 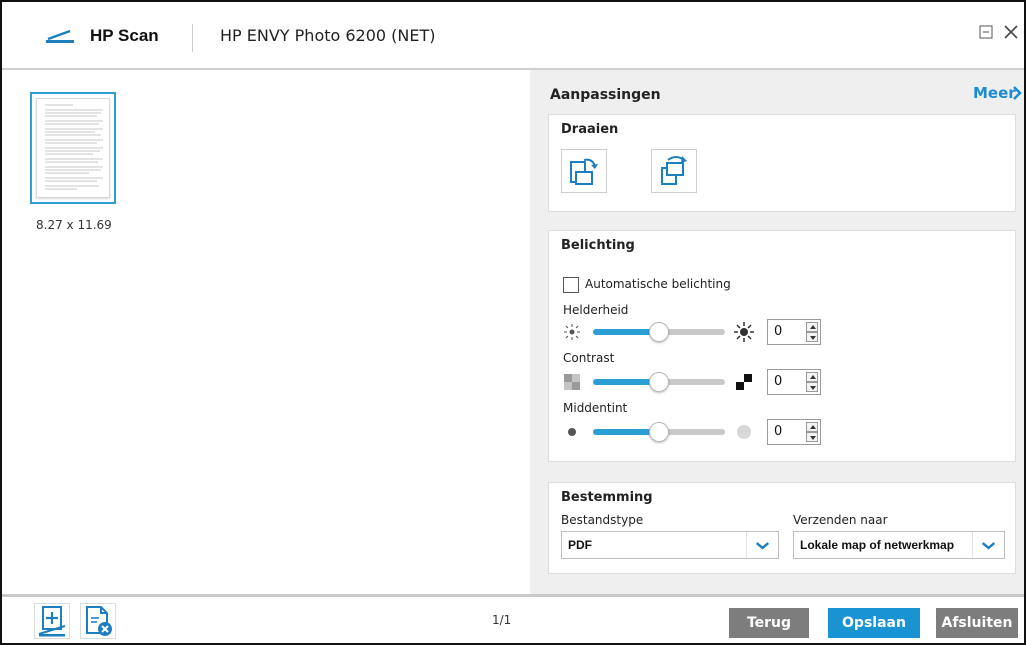 I want to click on back-button: Terug, so click(x=769, y=623).